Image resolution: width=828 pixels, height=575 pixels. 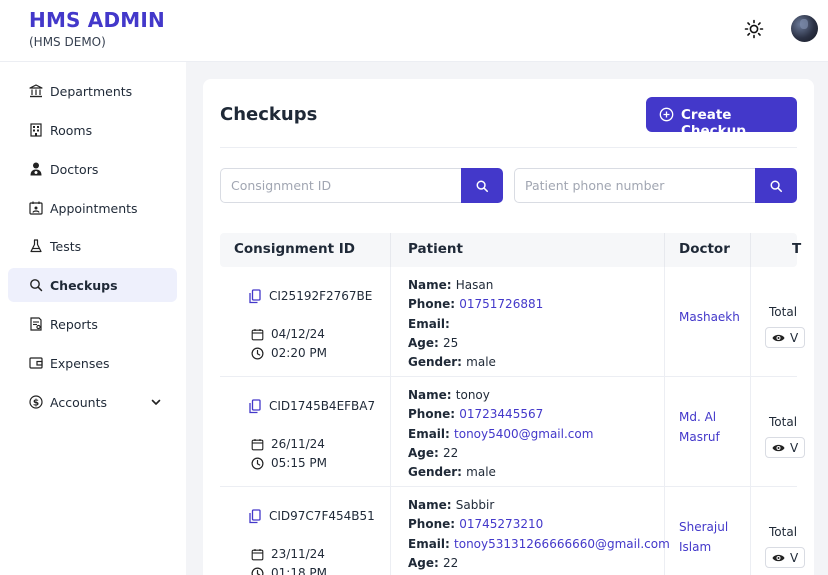 What do you see at coordinates (299, 463) in the screenshot?
I see `checkup-time: 05:15 PM` at bounding box center [299, 463].